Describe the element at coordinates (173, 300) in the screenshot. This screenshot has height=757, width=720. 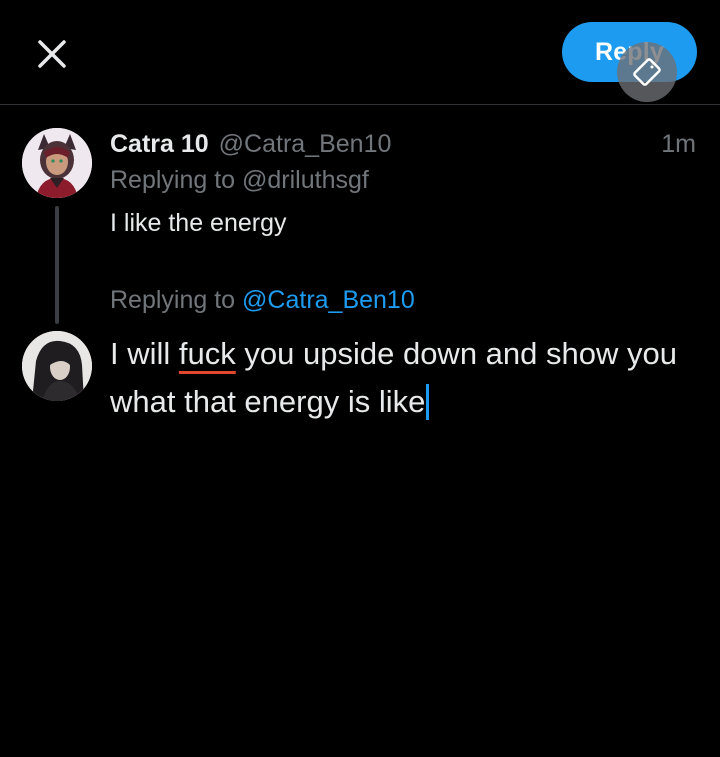
I see `replying-to-prefix: Replying to` at that location.